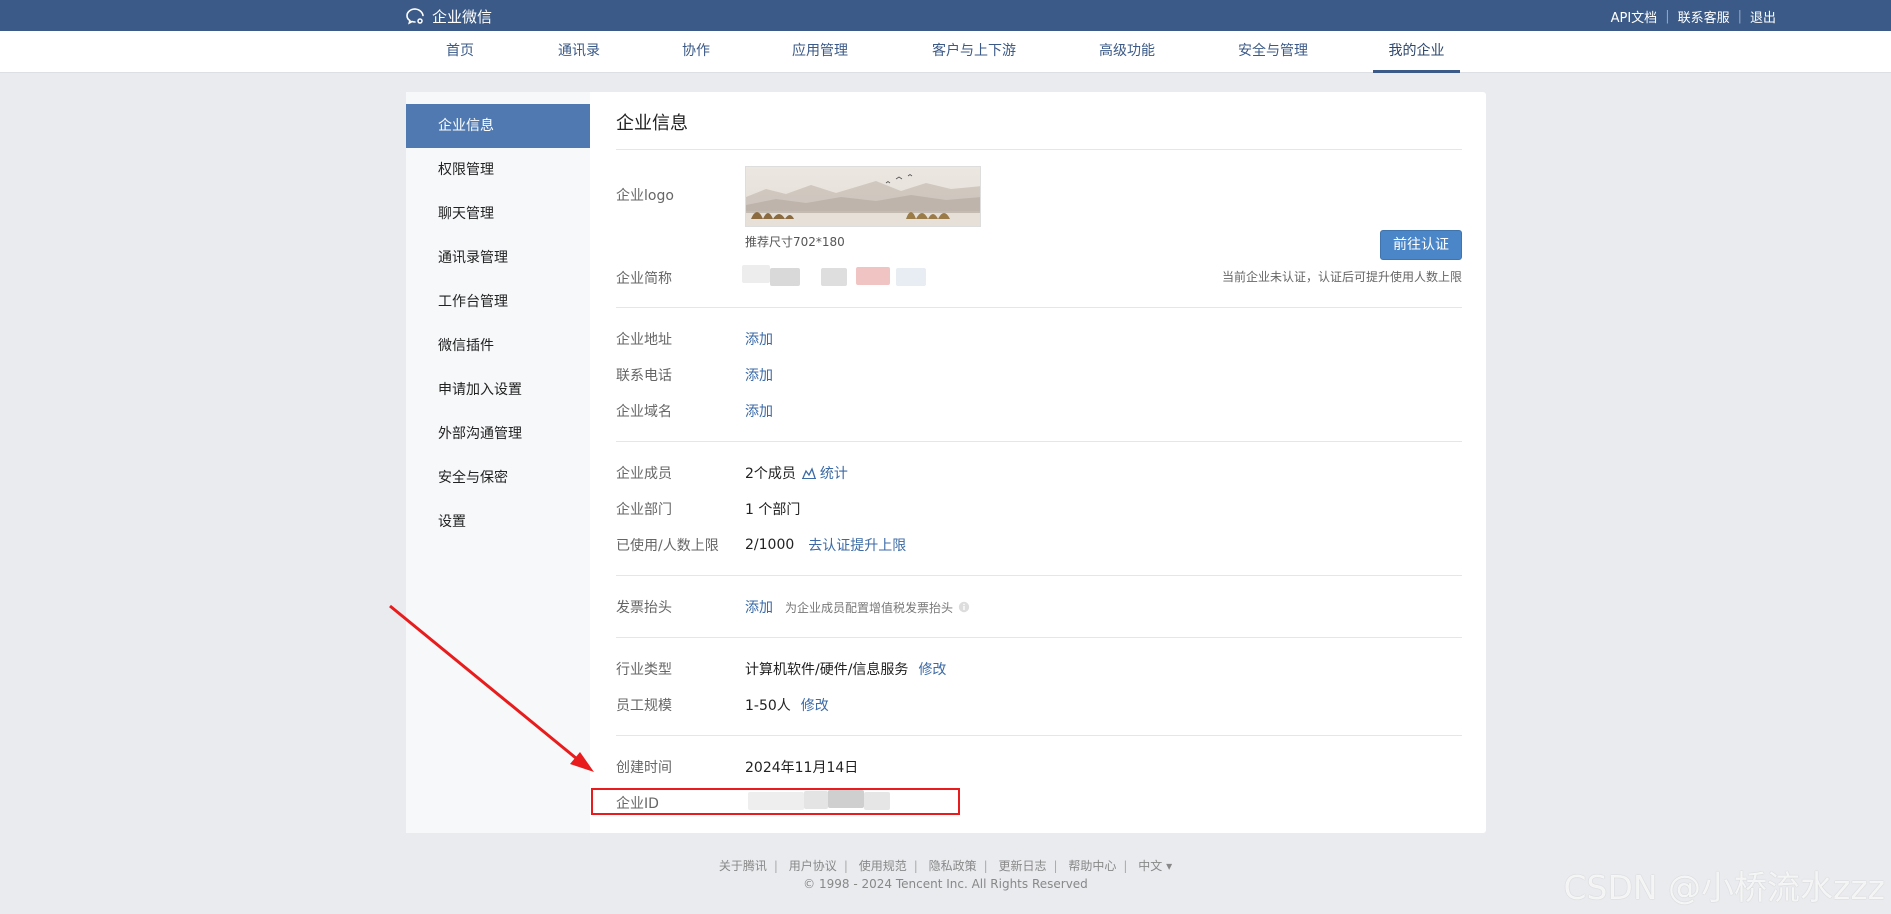  Describe the element at coordinates (415, 15) in the screenshot. I see `wecom-logo-icon` at that location.